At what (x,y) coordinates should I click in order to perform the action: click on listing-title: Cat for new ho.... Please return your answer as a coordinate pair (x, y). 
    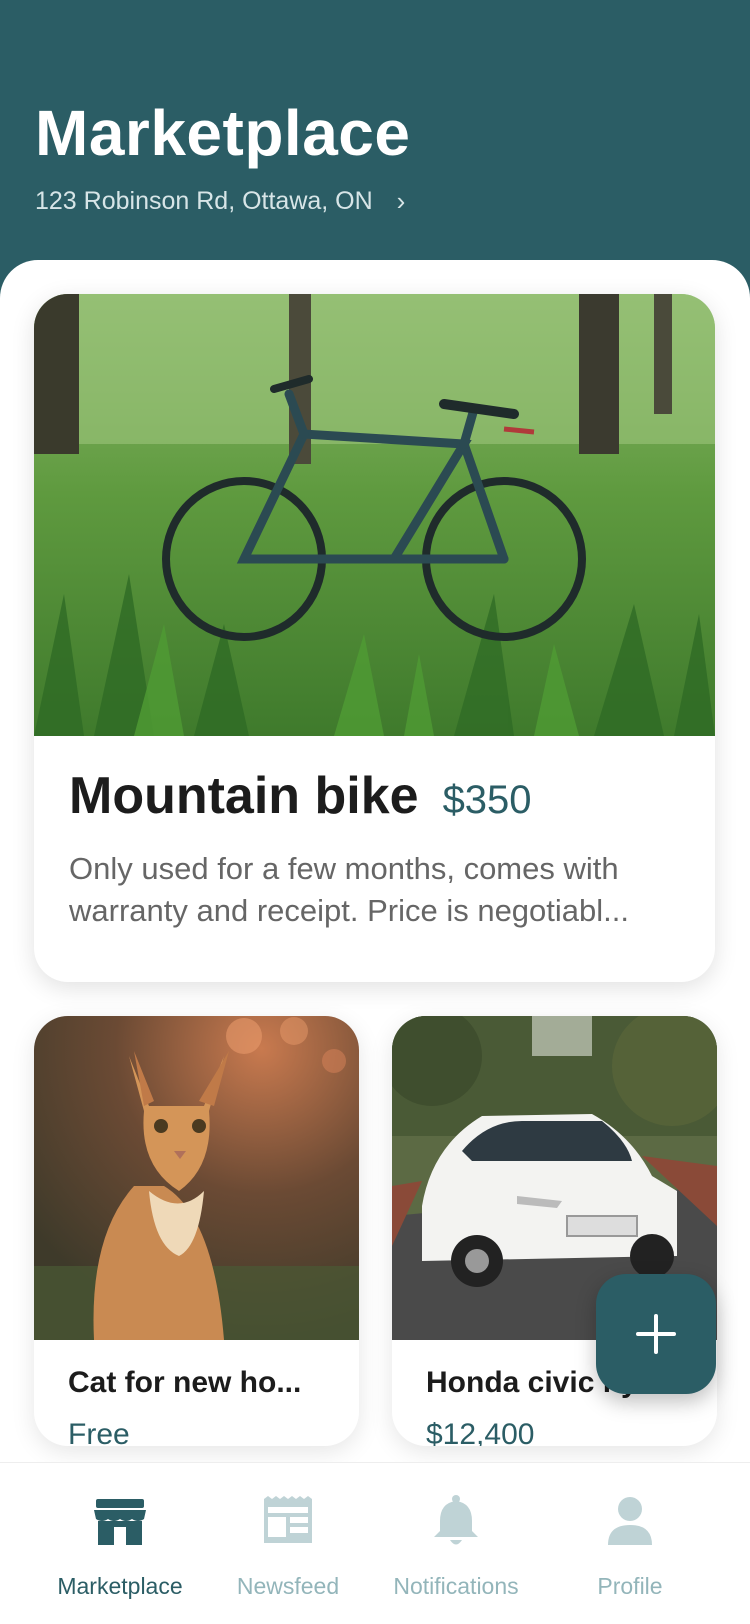
    Looking at the image, I should click on (185, 1382).